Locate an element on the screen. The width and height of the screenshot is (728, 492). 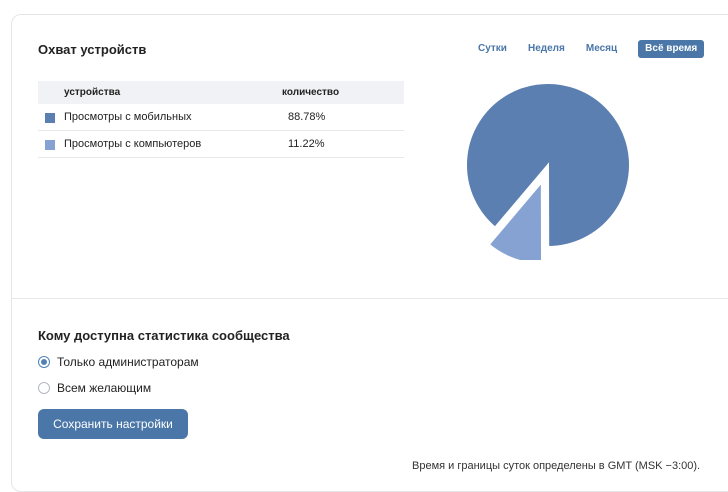
table-row: Просмотры с компьютеров 11.22% is located at coordinates (221, 144).